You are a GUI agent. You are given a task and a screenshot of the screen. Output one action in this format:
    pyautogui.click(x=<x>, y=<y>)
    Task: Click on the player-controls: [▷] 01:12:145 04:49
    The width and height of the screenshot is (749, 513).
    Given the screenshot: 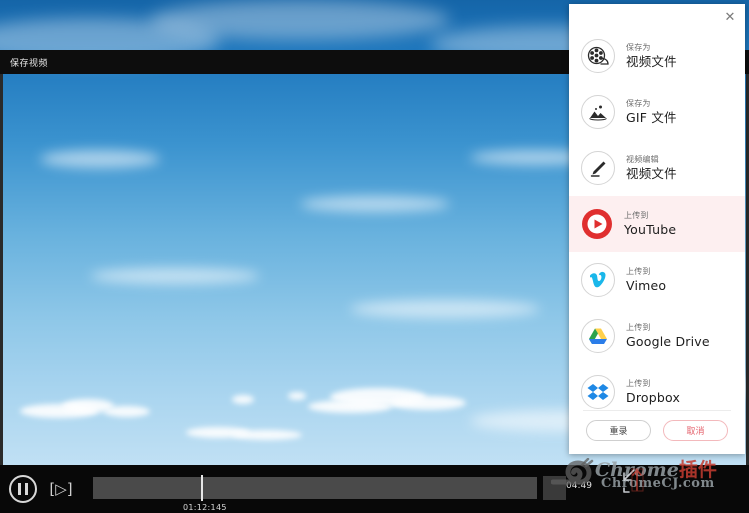 What is the action you would take?
    pyautogui.click(x=374, y=489)
    